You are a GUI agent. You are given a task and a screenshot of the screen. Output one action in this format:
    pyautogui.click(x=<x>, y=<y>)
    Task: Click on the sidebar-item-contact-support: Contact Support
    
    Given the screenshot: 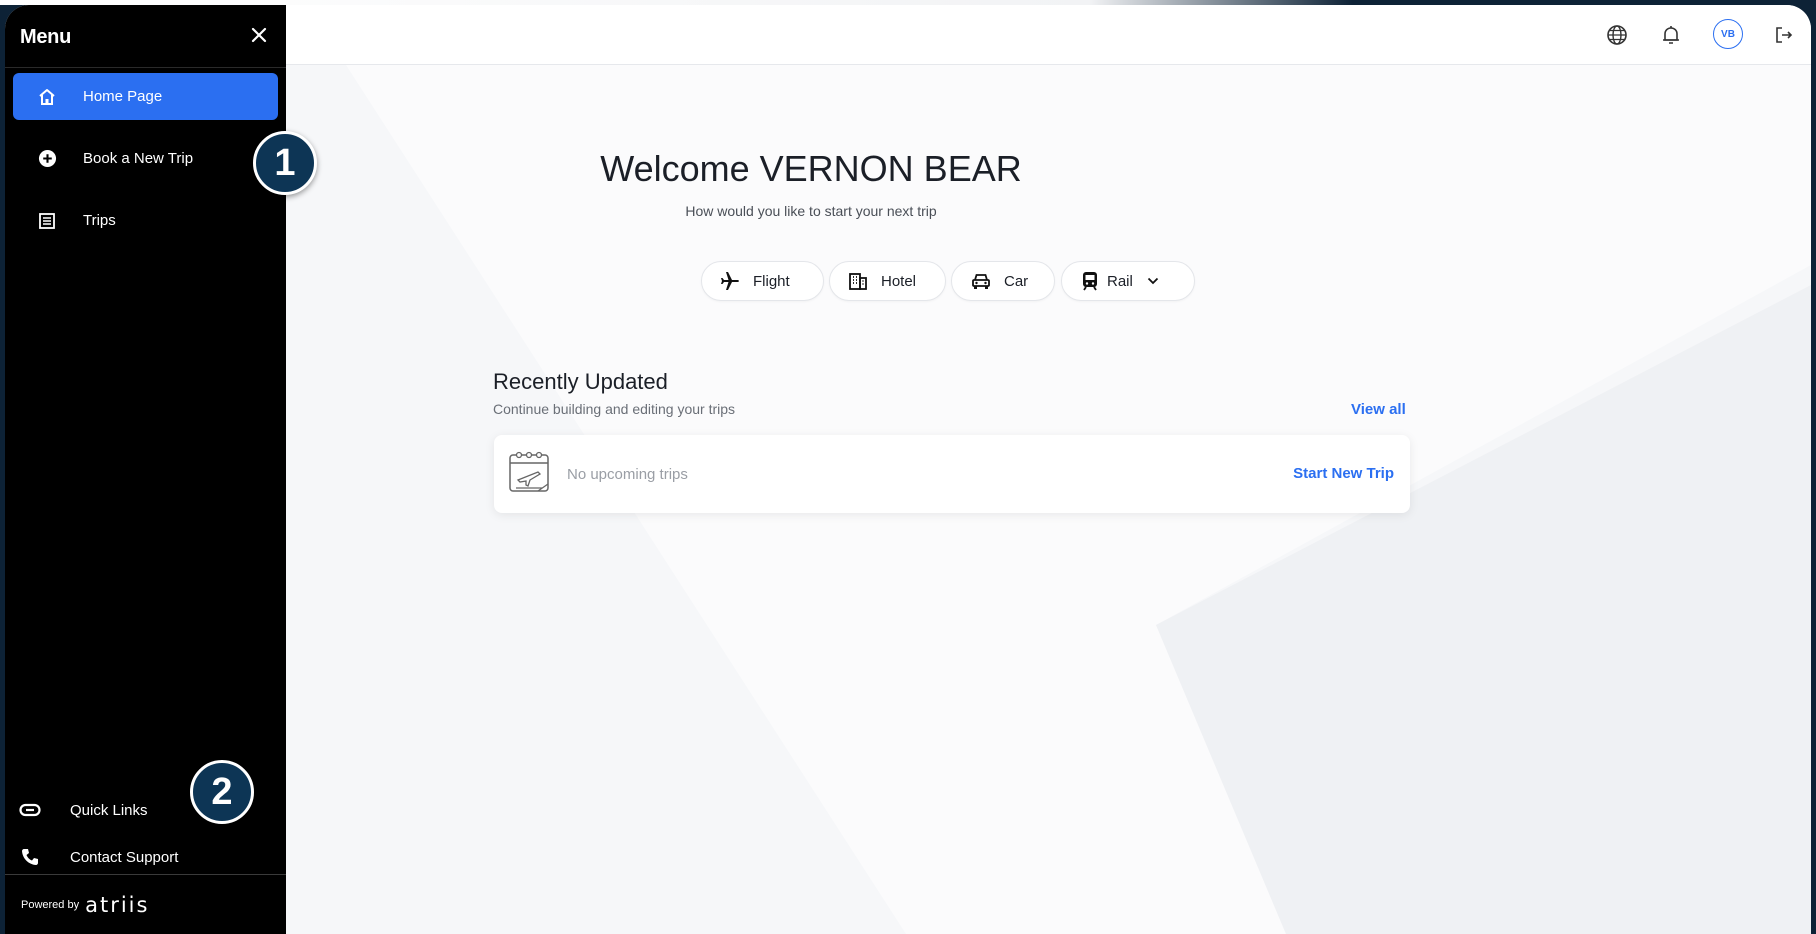 What is the action you would take?
    pyautogui.click(x=98, y=857)
    